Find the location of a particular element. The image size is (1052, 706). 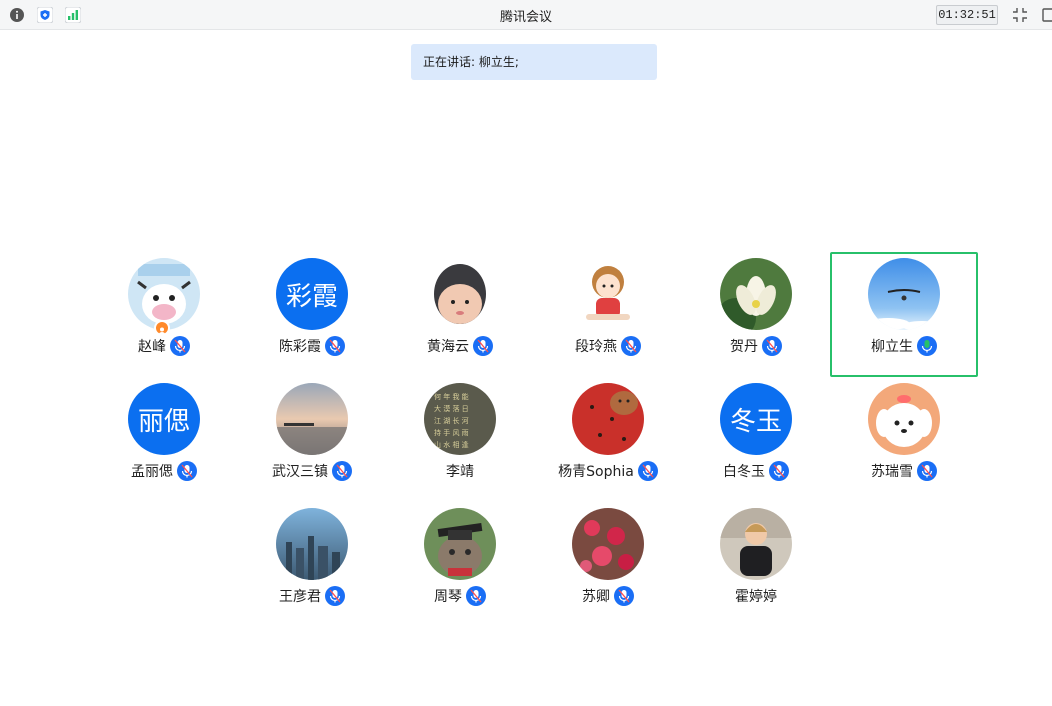

svg-text: 大 漠 落 日 is located at coordinates (451, 408).